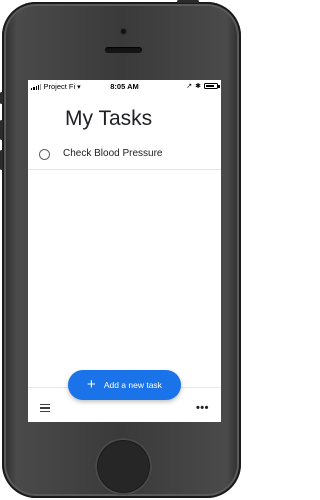  I want to click on page-title: My Tasks, so click(109, 118).